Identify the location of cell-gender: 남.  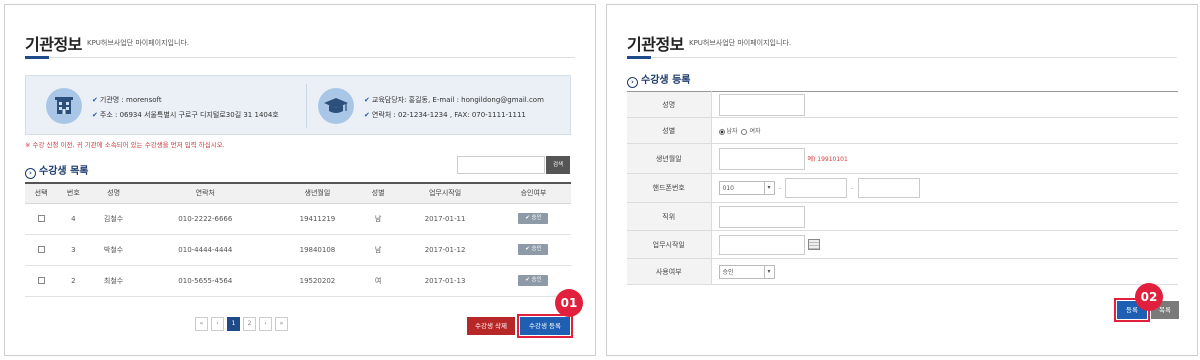
(378, 219).